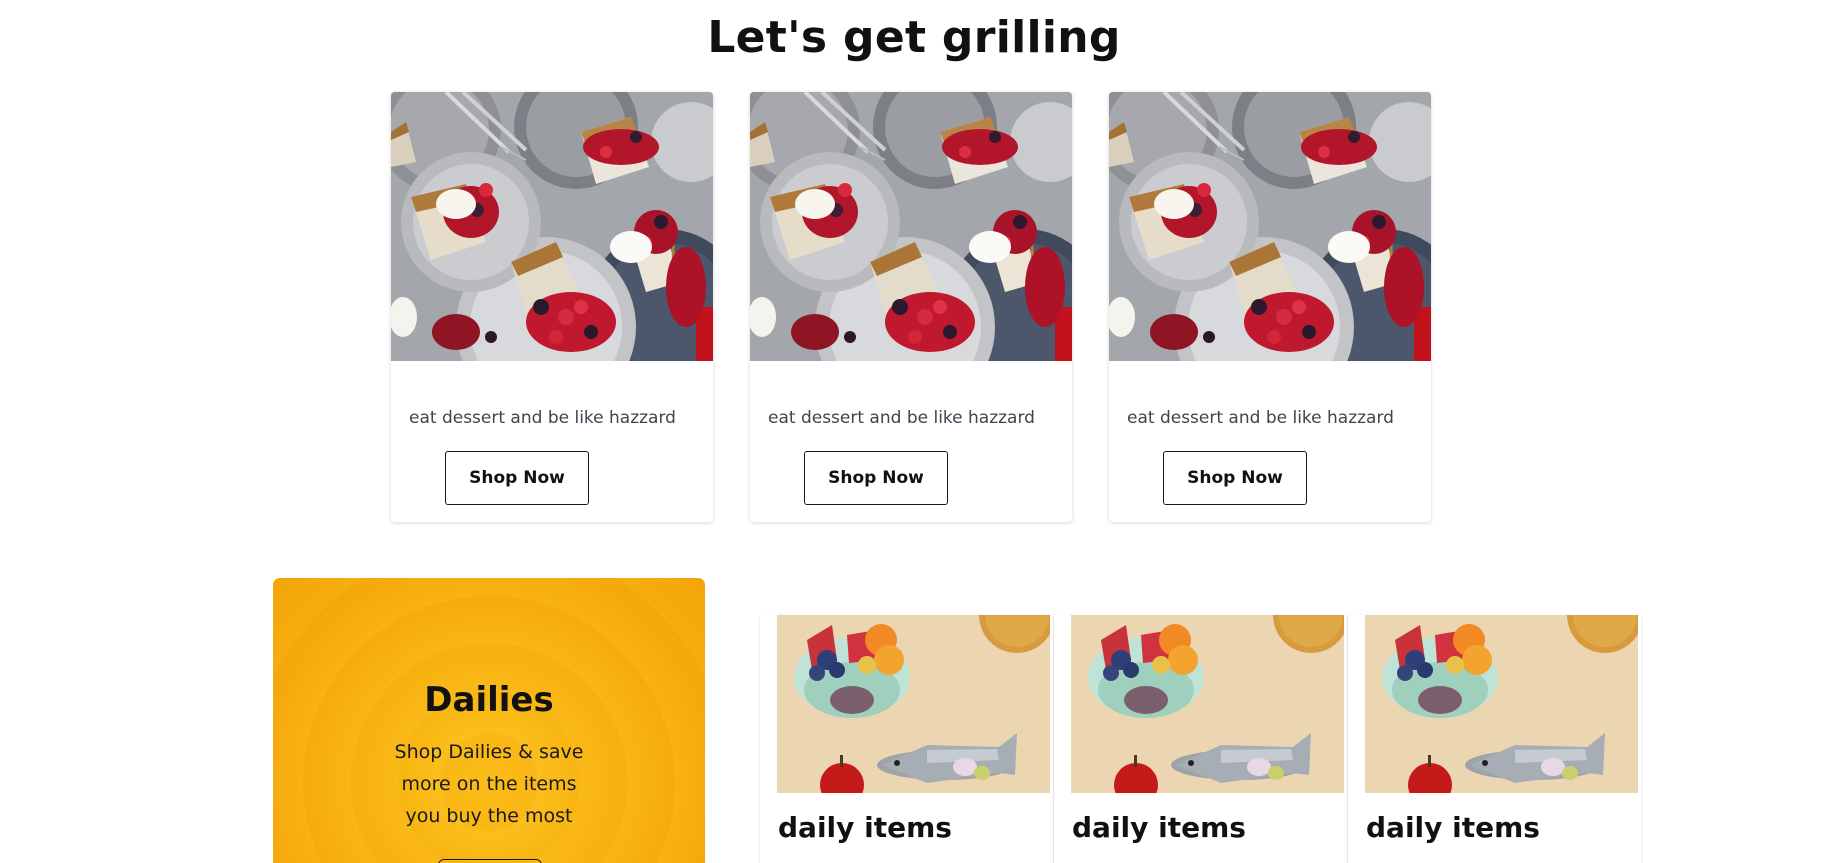 This screenshot has height=863, width=1828. I want to click on dailies-shop-button, so click(490, 861).